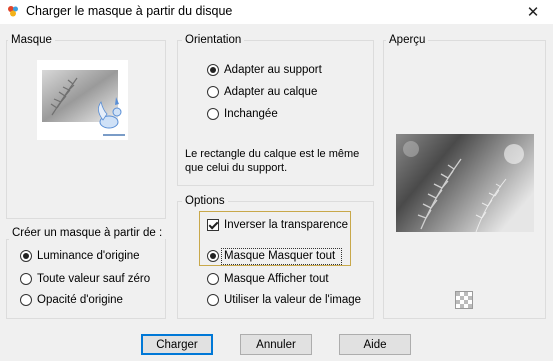  What do you see at coordinates (251, 114) in the screenshot?
I see `radio-label: Inchangée` at bounding box center [251, 114].